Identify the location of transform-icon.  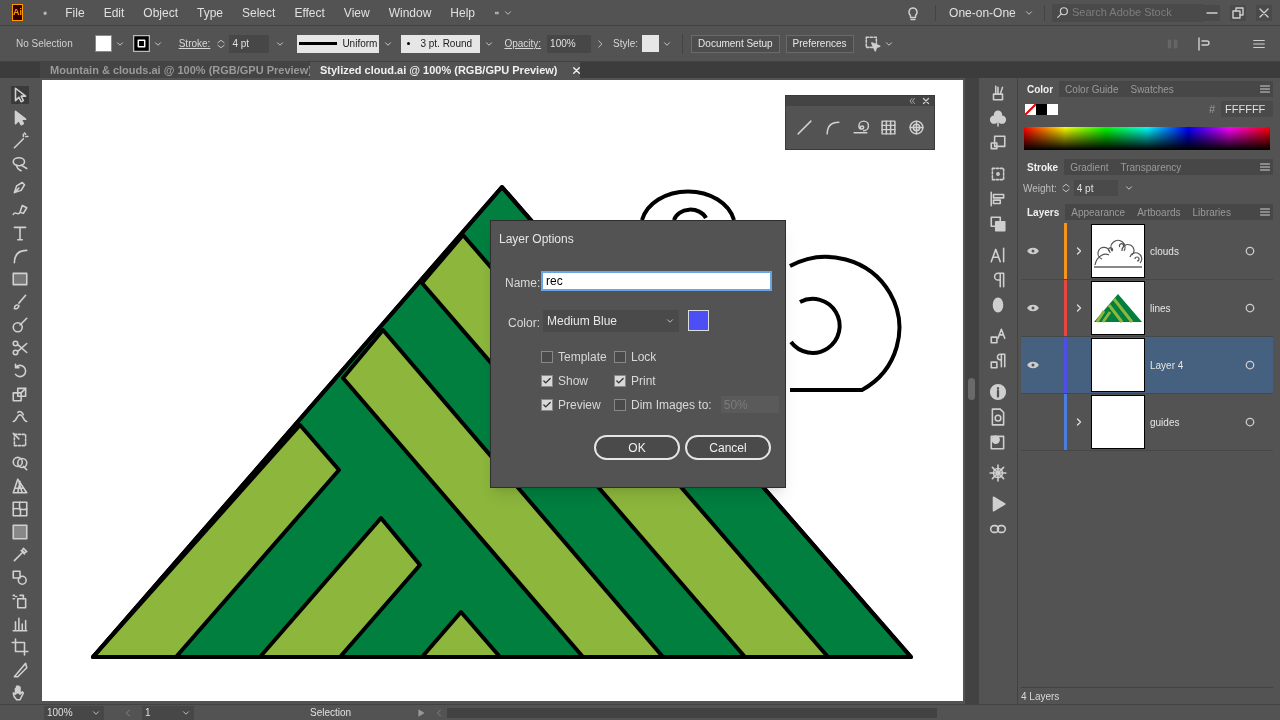
(1204, 43).